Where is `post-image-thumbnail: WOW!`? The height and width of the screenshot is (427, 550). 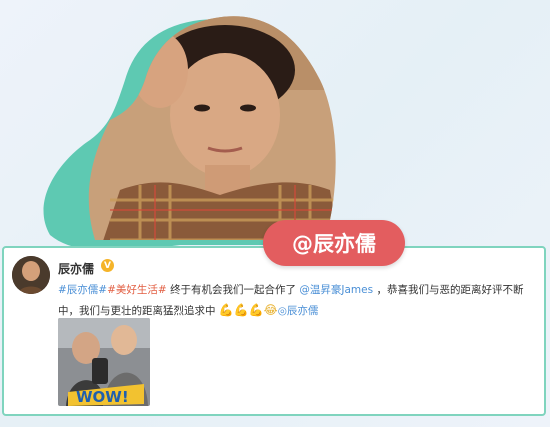
post-image-thumbnail: WOW! is located at coordinates (104, 362).